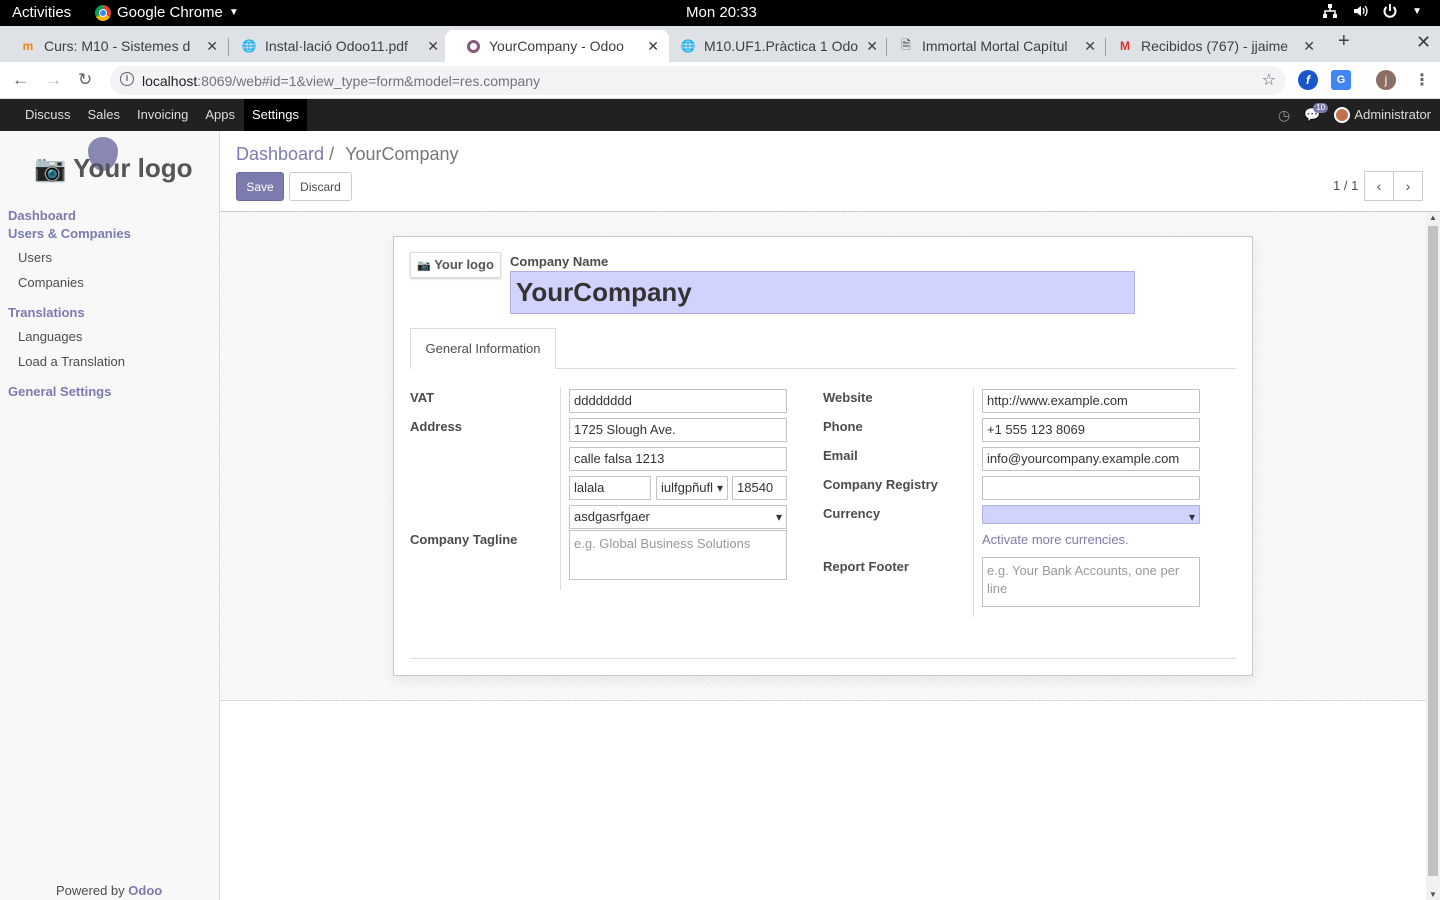 The image size is (1440, 900). I want to click on systray: ◷ 💬 10 Administrator, so click(1354, 115).